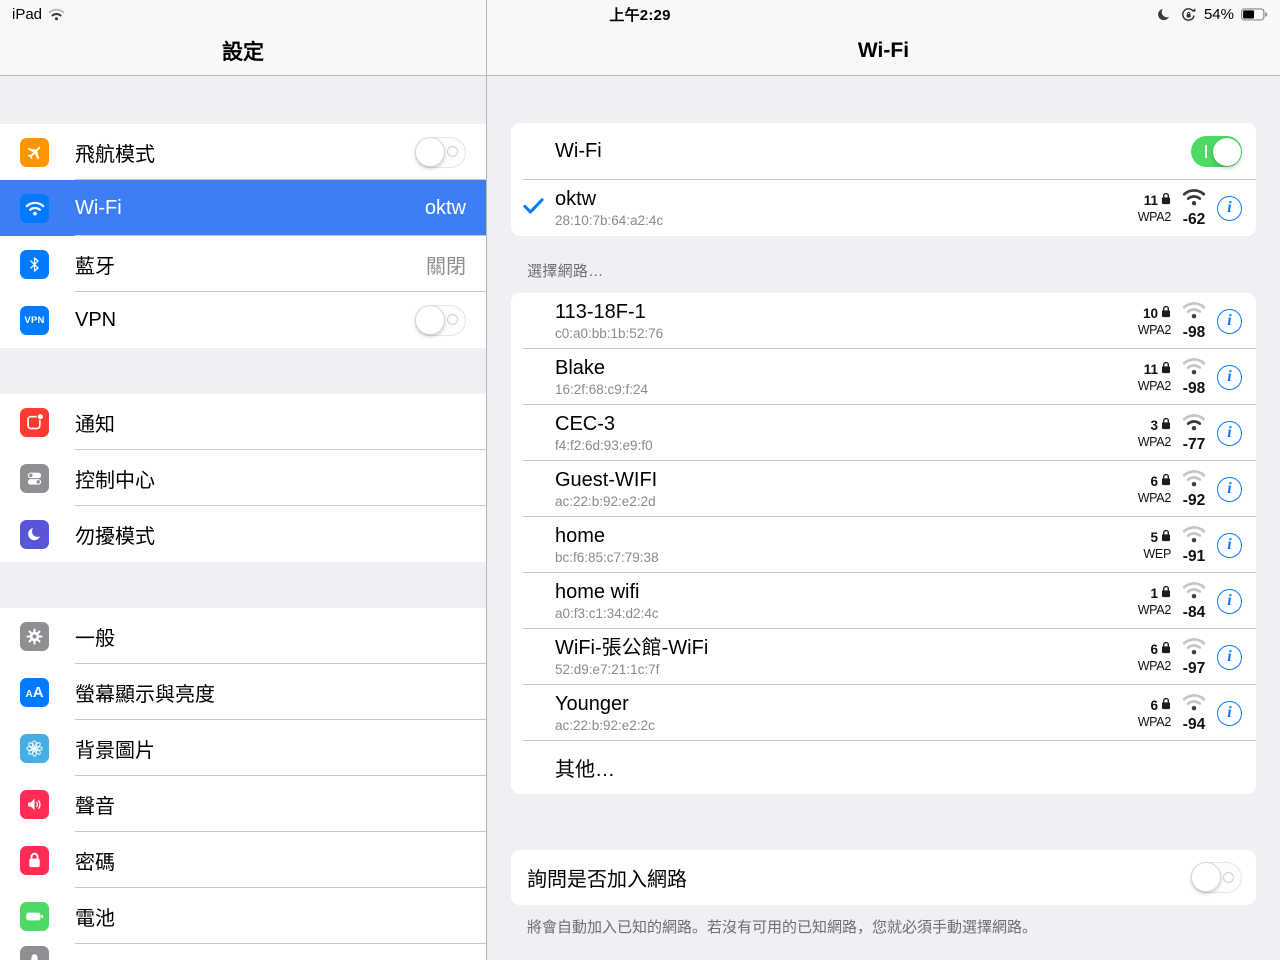 The height and width of the screenshot is (960, 1280). What do you see at coordinates (243, 952) in the screenshot?
I see `sidebar-item-privacy-partial` at bounding box center [243, 952].